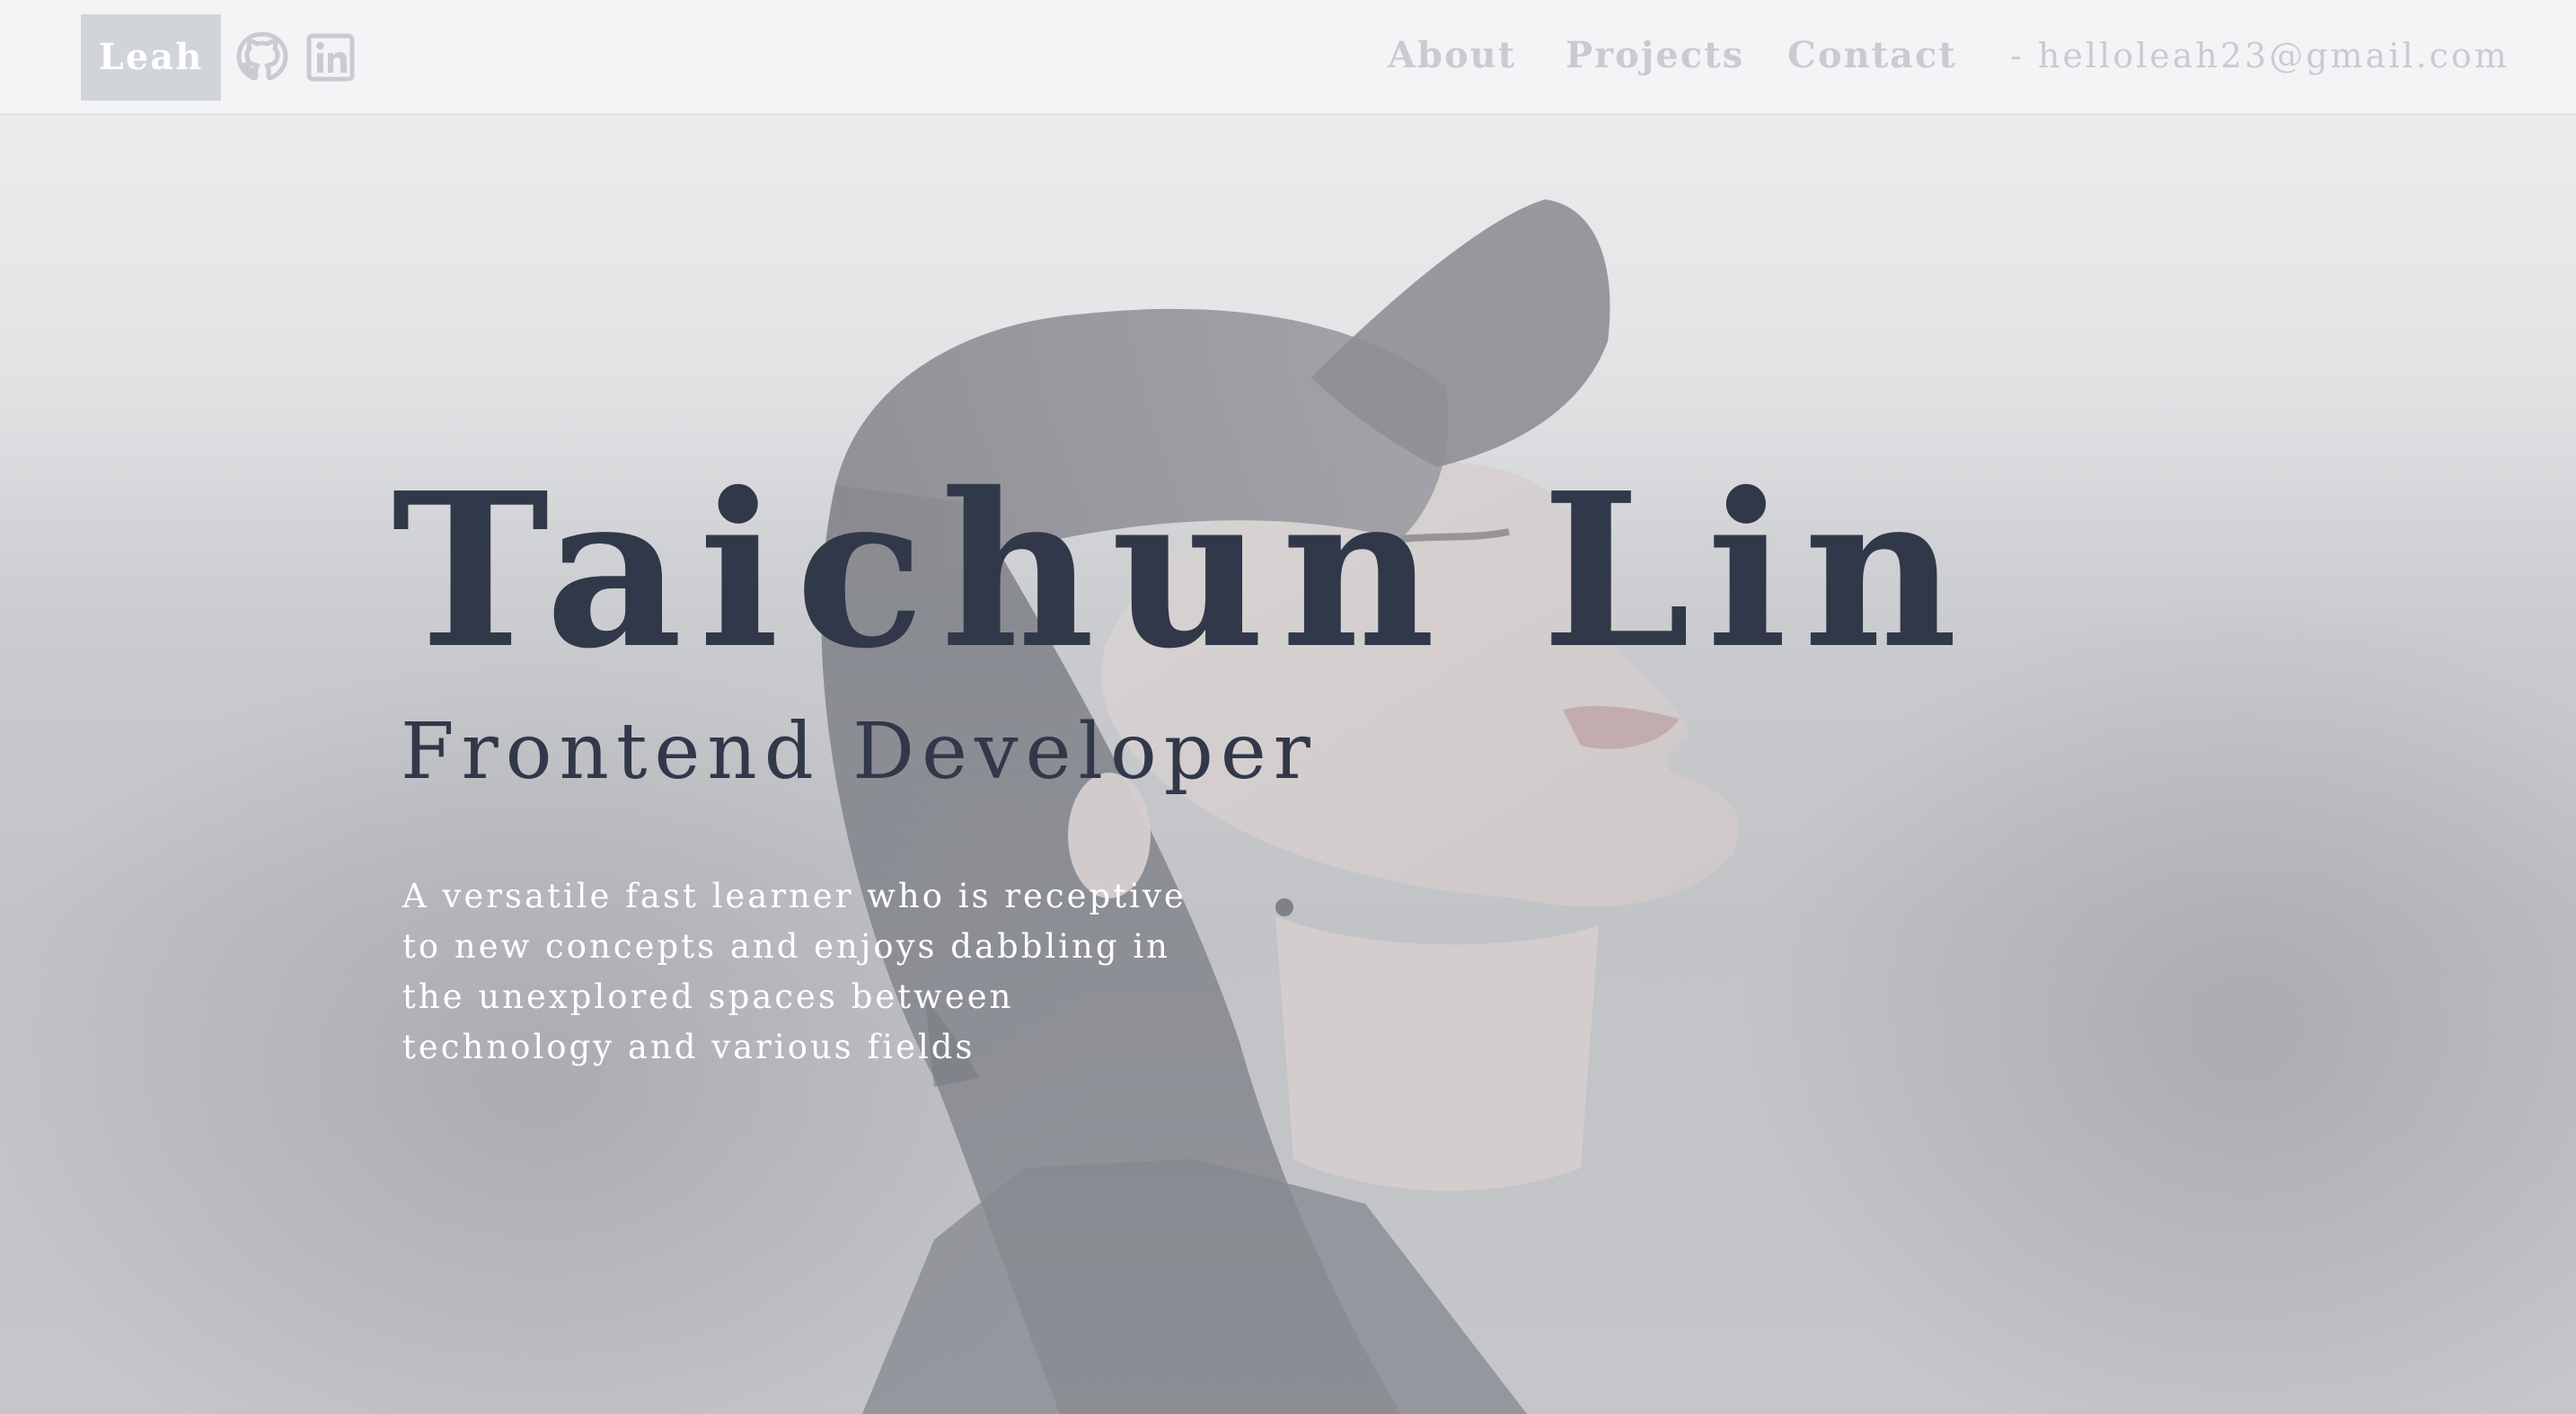 The width and height of the screenshot is (2576, 1414). What do you see at coordinates (1452, 56) in the screenshot?
I see `nav-about-link: About` at bounding box center [1452, 56].